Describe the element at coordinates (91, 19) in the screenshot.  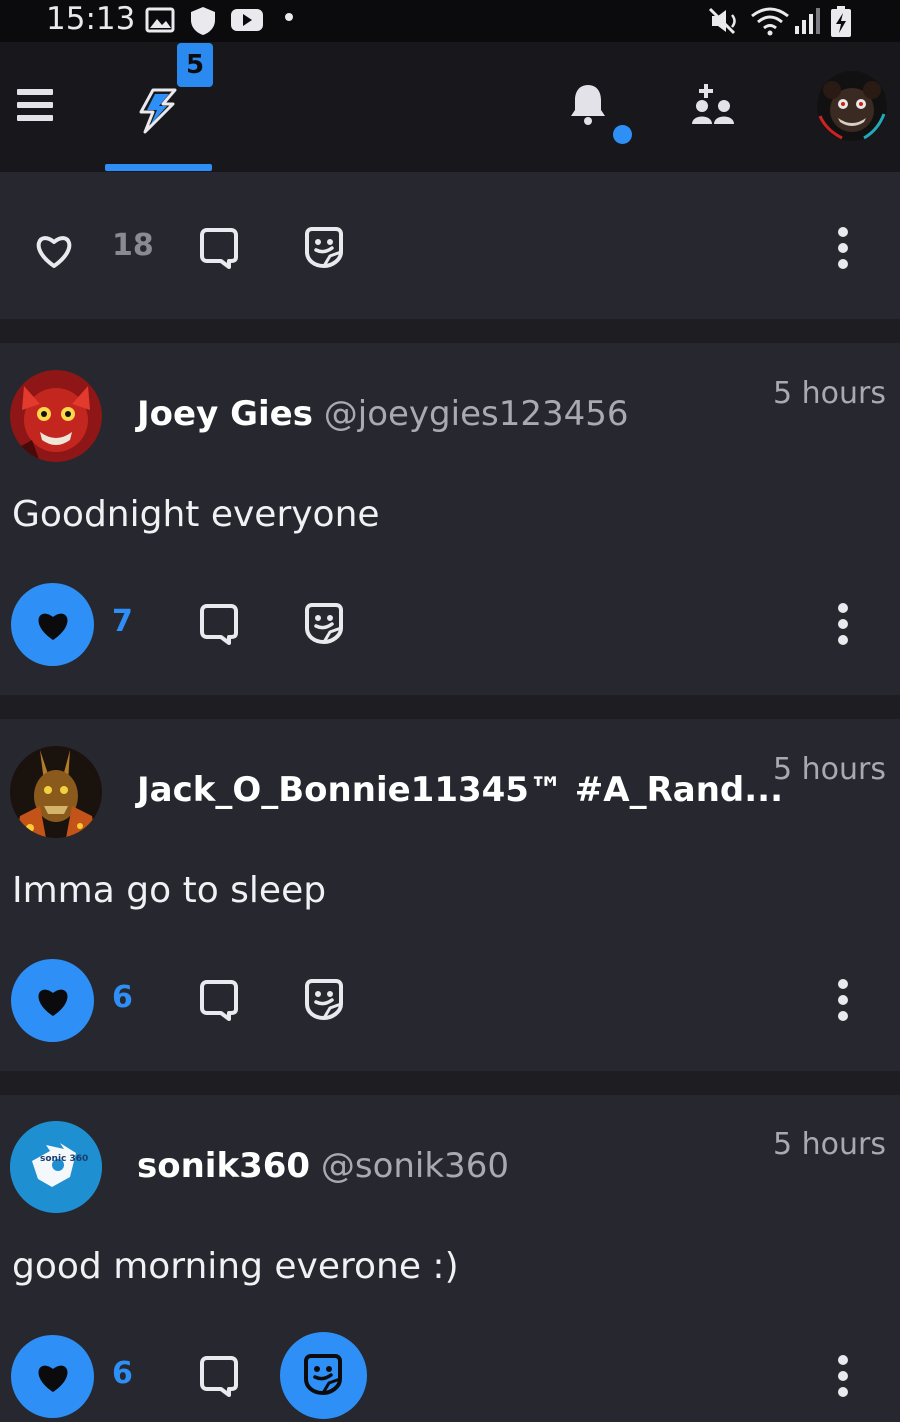
I see `status-time: 15:13` at that location.